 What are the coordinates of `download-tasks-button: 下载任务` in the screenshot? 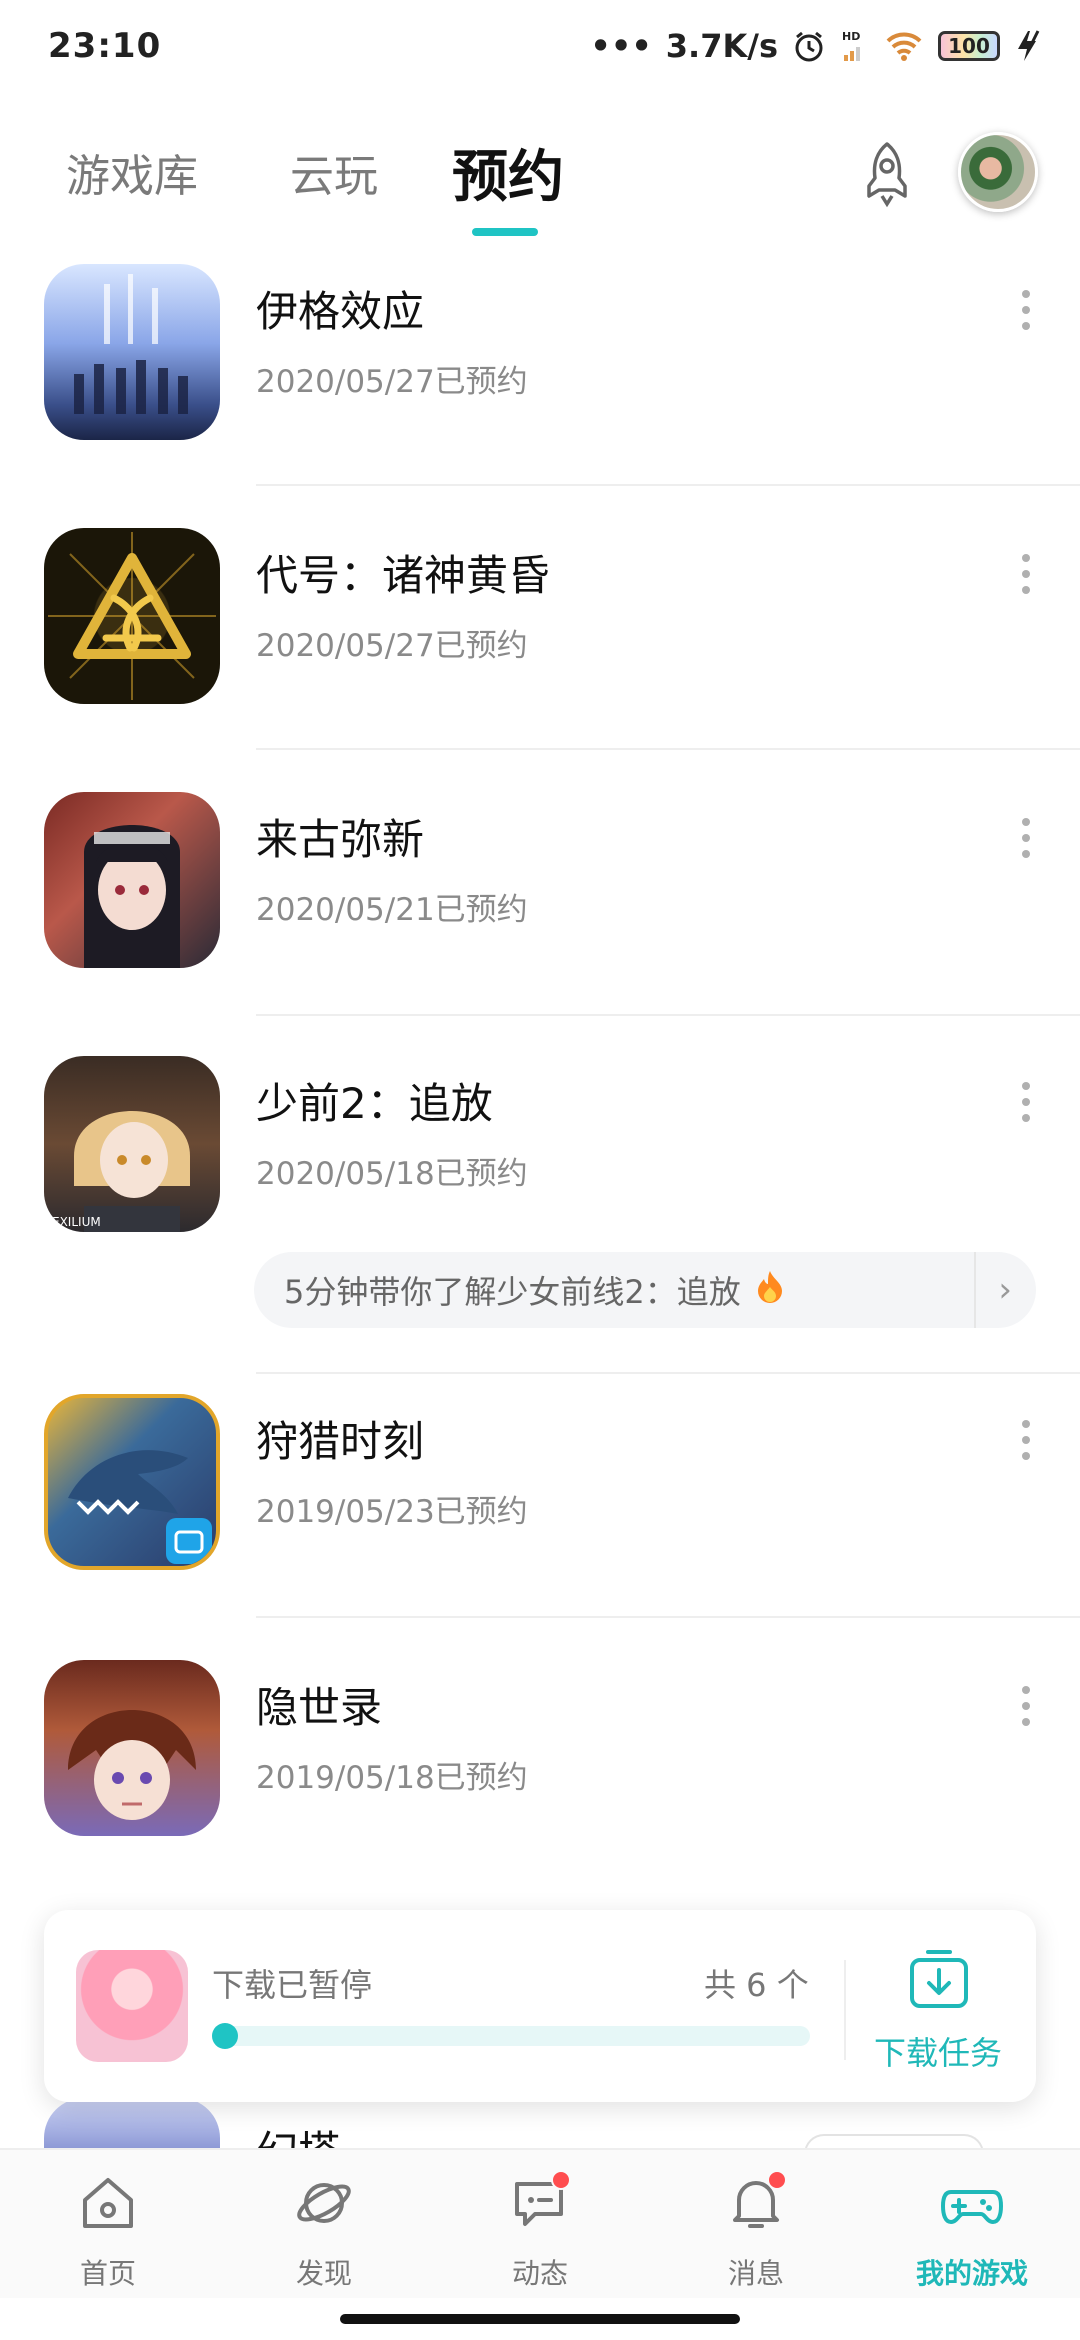 It's located at (938, 2051).